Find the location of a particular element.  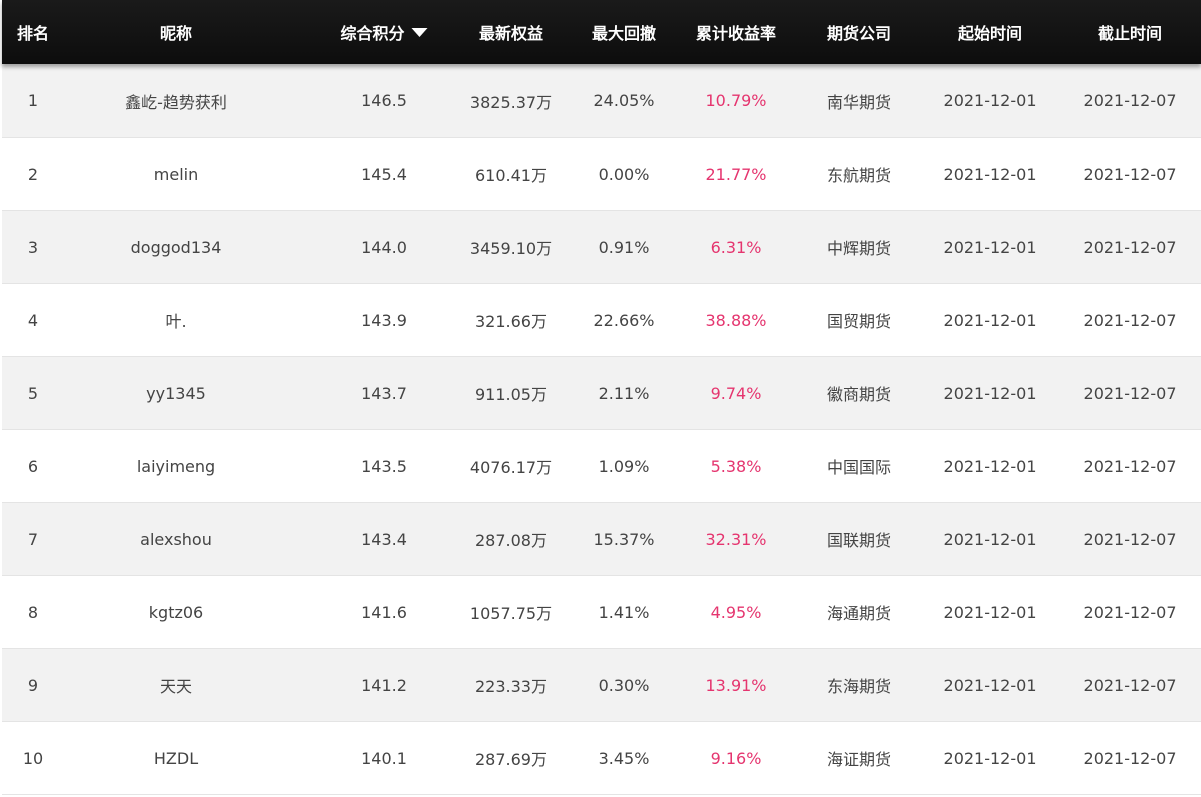

company-cell: 徽商期货 is located at coordinates (859, 394).